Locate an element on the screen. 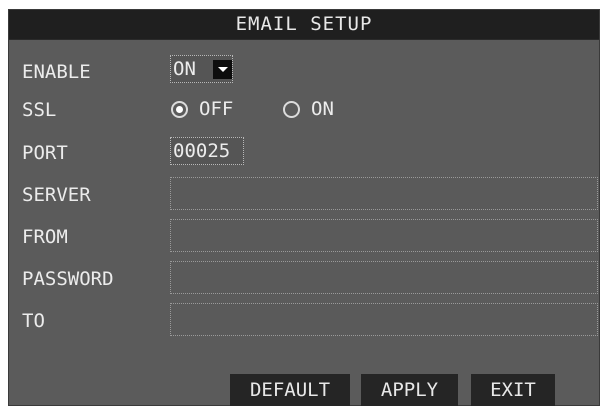  dialog-title: EMAIL SETUP is located at coordinates (304, 24).